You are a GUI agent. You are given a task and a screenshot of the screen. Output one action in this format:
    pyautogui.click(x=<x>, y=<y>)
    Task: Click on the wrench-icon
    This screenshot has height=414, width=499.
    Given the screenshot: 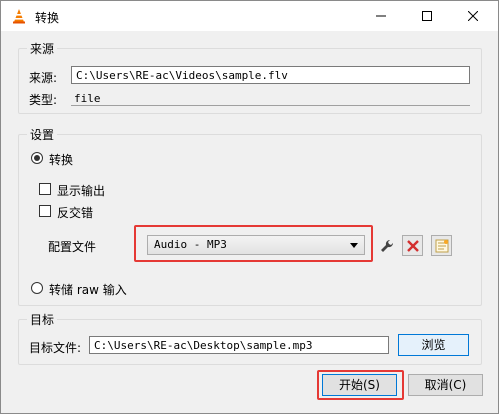 What is the action you would take?
    pyautogui.click(x=386, y=245)
    